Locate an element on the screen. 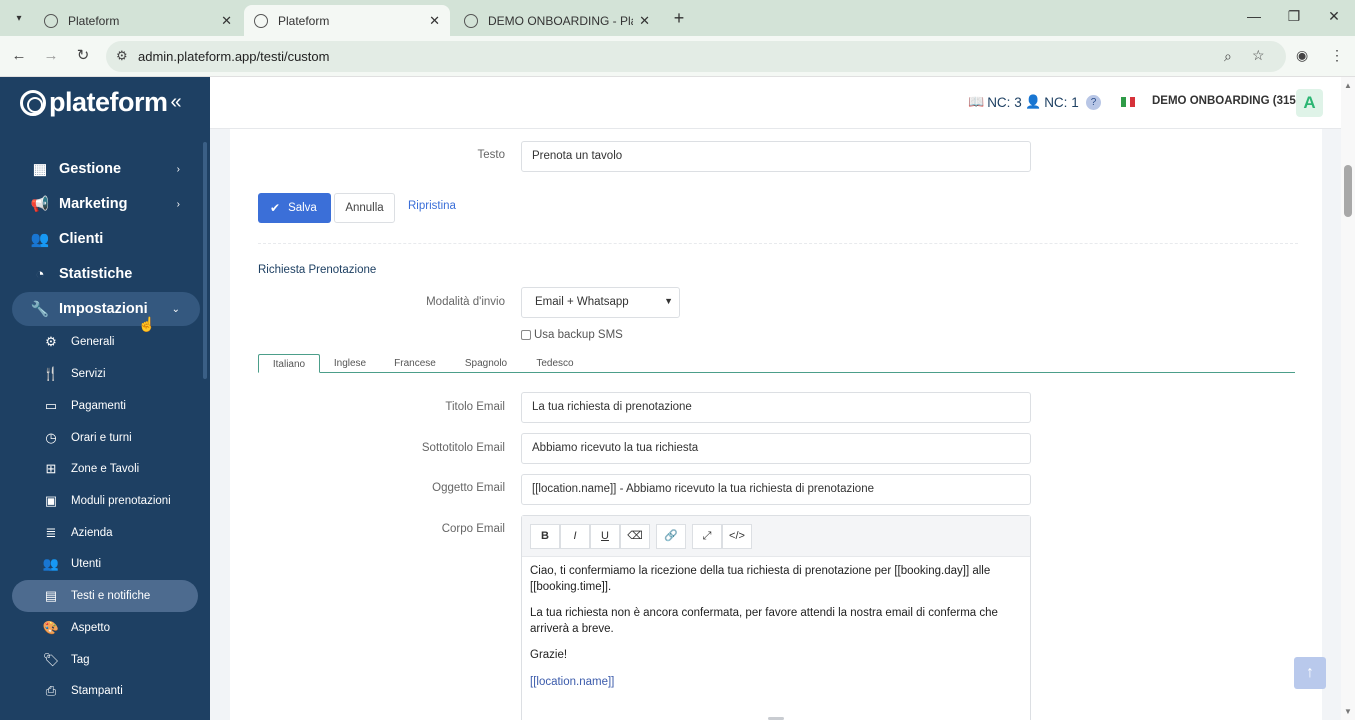 This screenshot has width=1355, height=720. sidebar-subitem-utenti: 👥 Utenti is located at coordinates (105, 564).